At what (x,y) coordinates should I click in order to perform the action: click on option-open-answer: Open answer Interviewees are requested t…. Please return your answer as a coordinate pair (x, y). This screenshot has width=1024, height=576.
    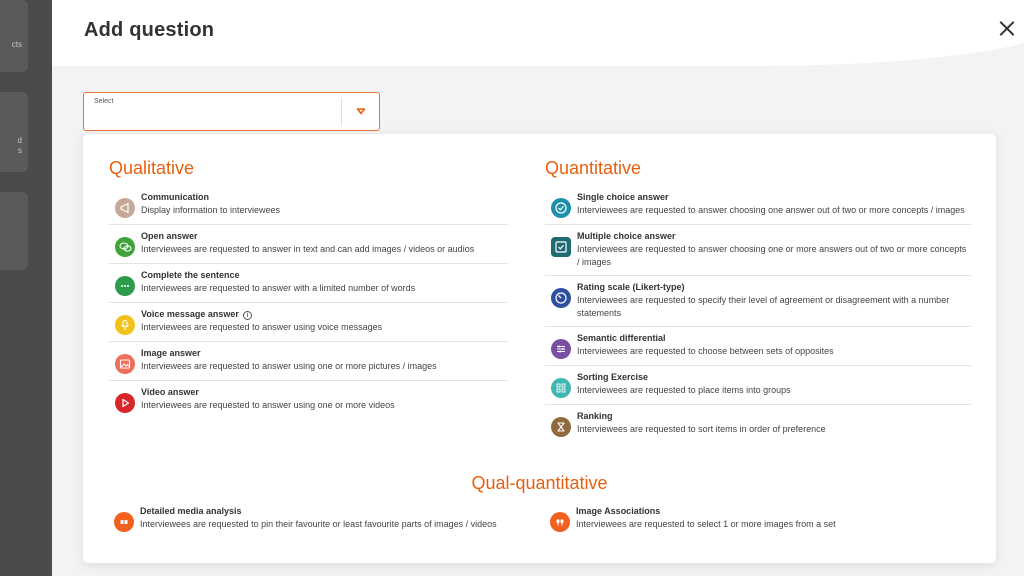
    Looking at the image, I should click on (308, 244).